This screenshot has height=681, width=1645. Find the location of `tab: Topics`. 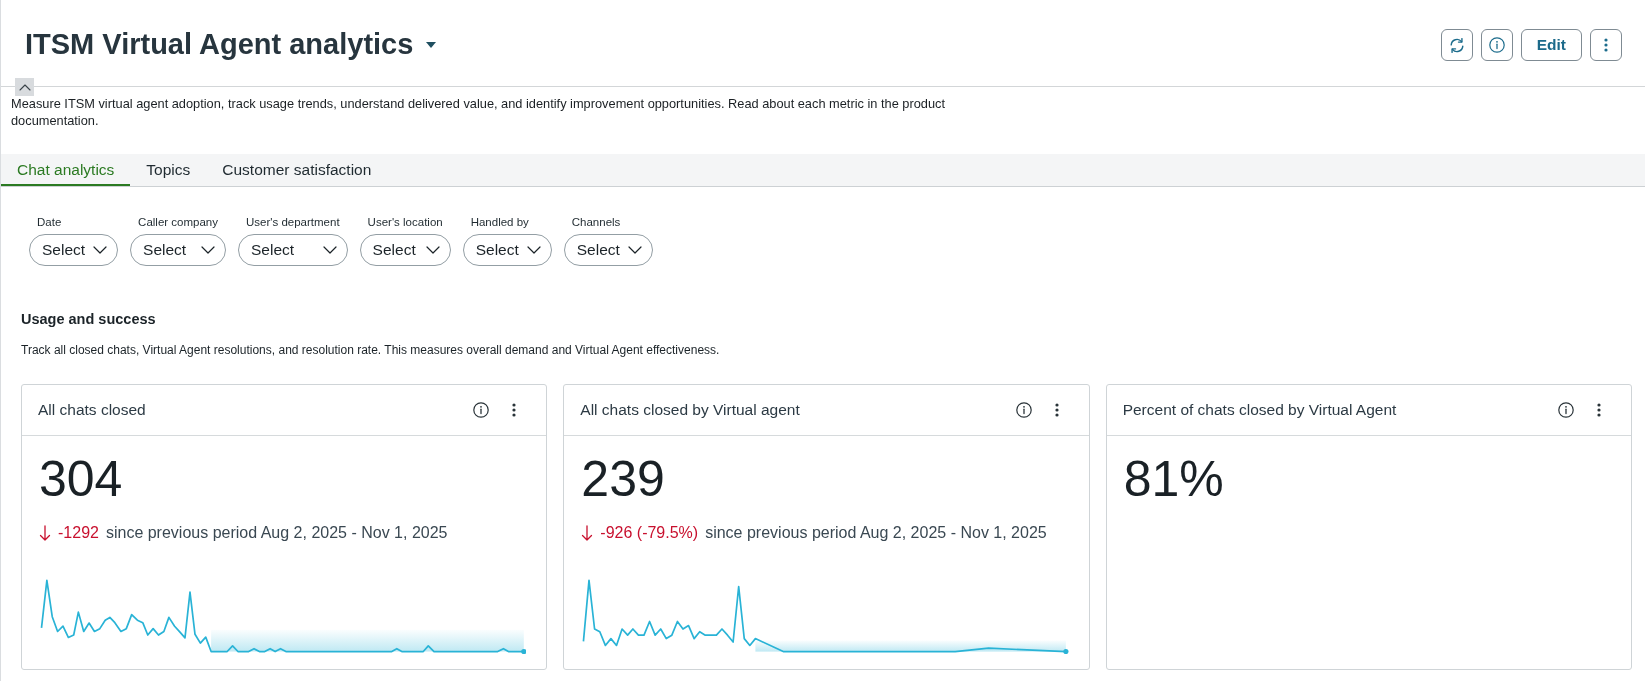

tab: Topics is located at coordinates (168, 170).